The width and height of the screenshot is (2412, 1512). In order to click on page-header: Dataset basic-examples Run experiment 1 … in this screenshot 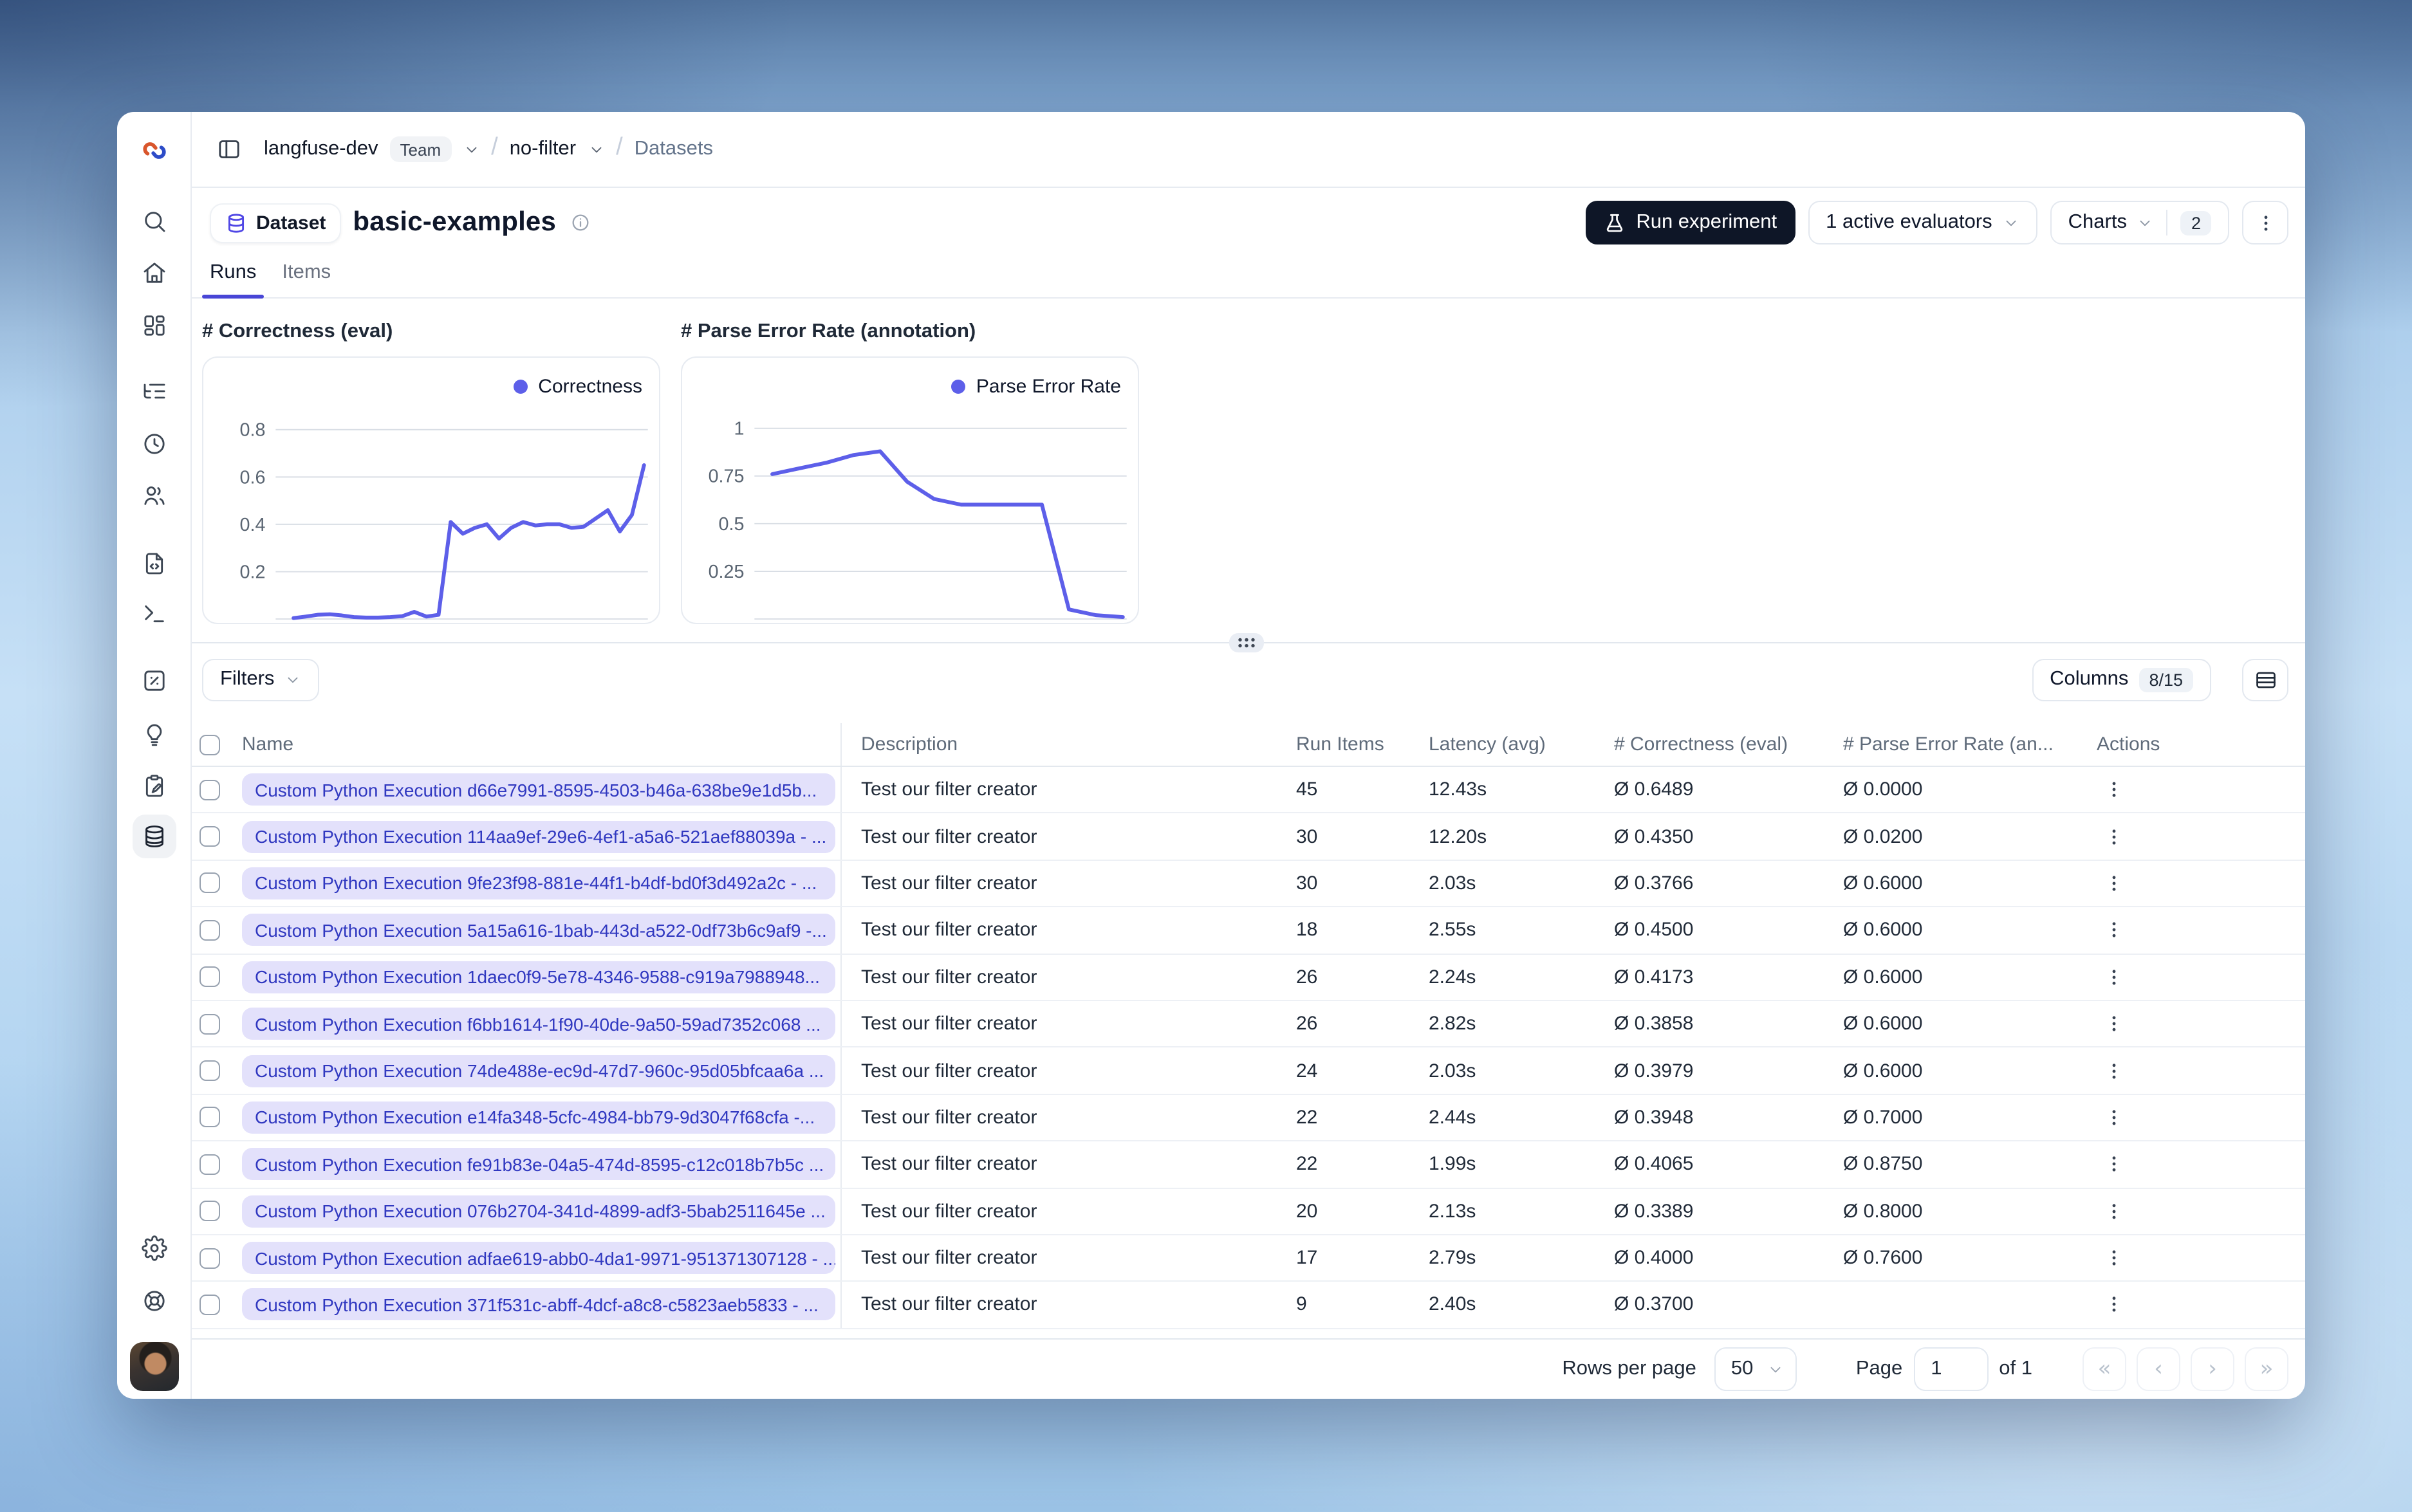, I will do `click(1248, 243)`.